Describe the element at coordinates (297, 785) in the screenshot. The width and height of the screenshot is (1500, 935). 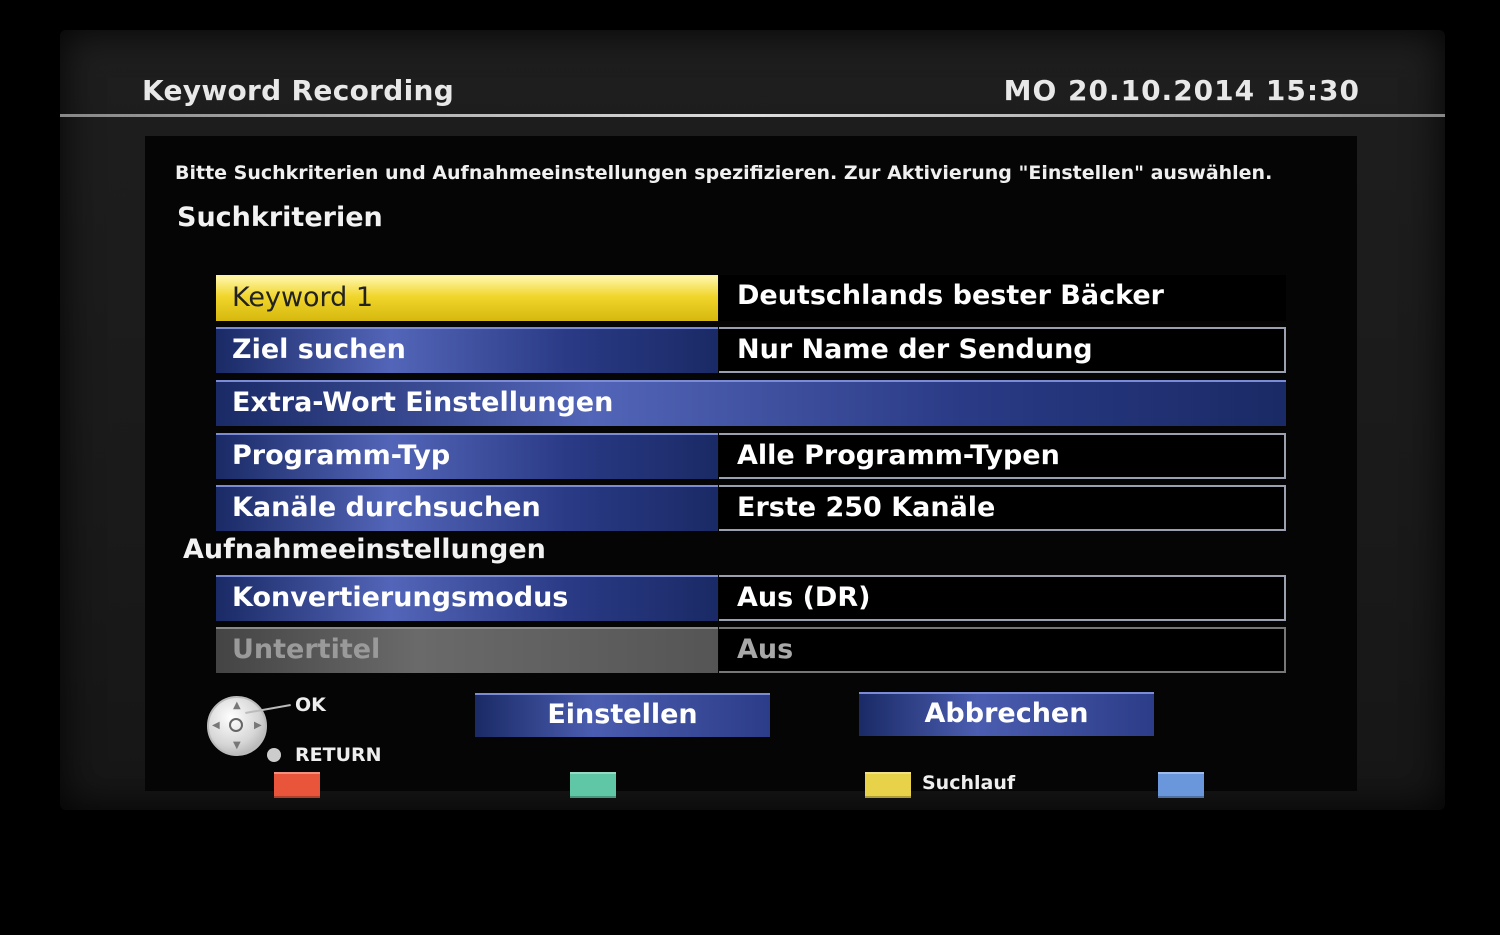
I see `red-key` at that location.